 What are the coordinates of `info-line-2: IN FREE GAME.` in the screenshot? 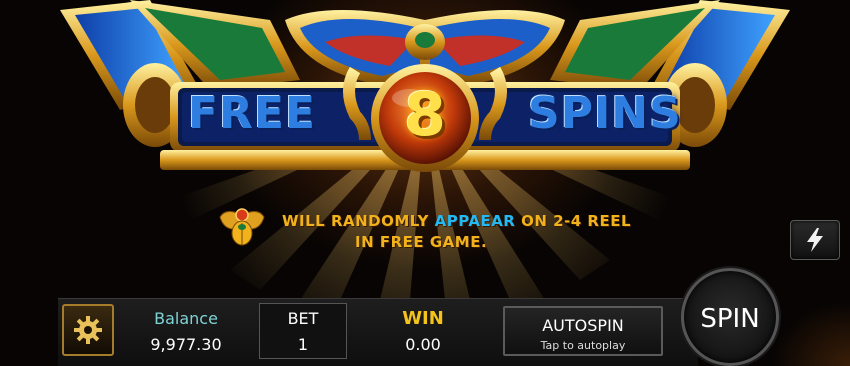 It's located at (421, 242).